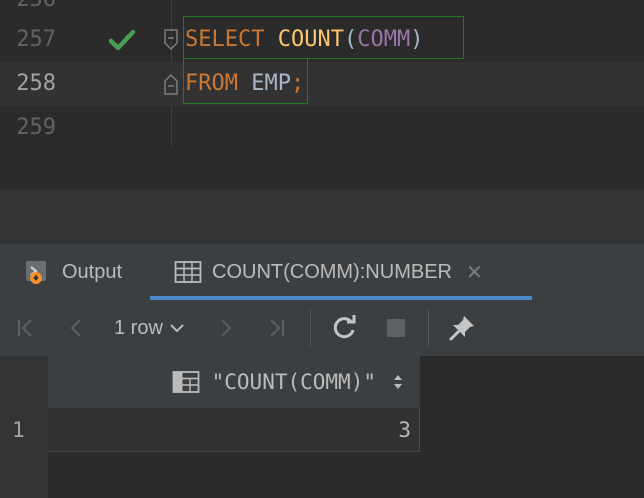 This screenshot has width=644, height=498. I want to click on tab-result-count-comm: COUNT(COMM):NUMBER ✕, so click(328, 272).